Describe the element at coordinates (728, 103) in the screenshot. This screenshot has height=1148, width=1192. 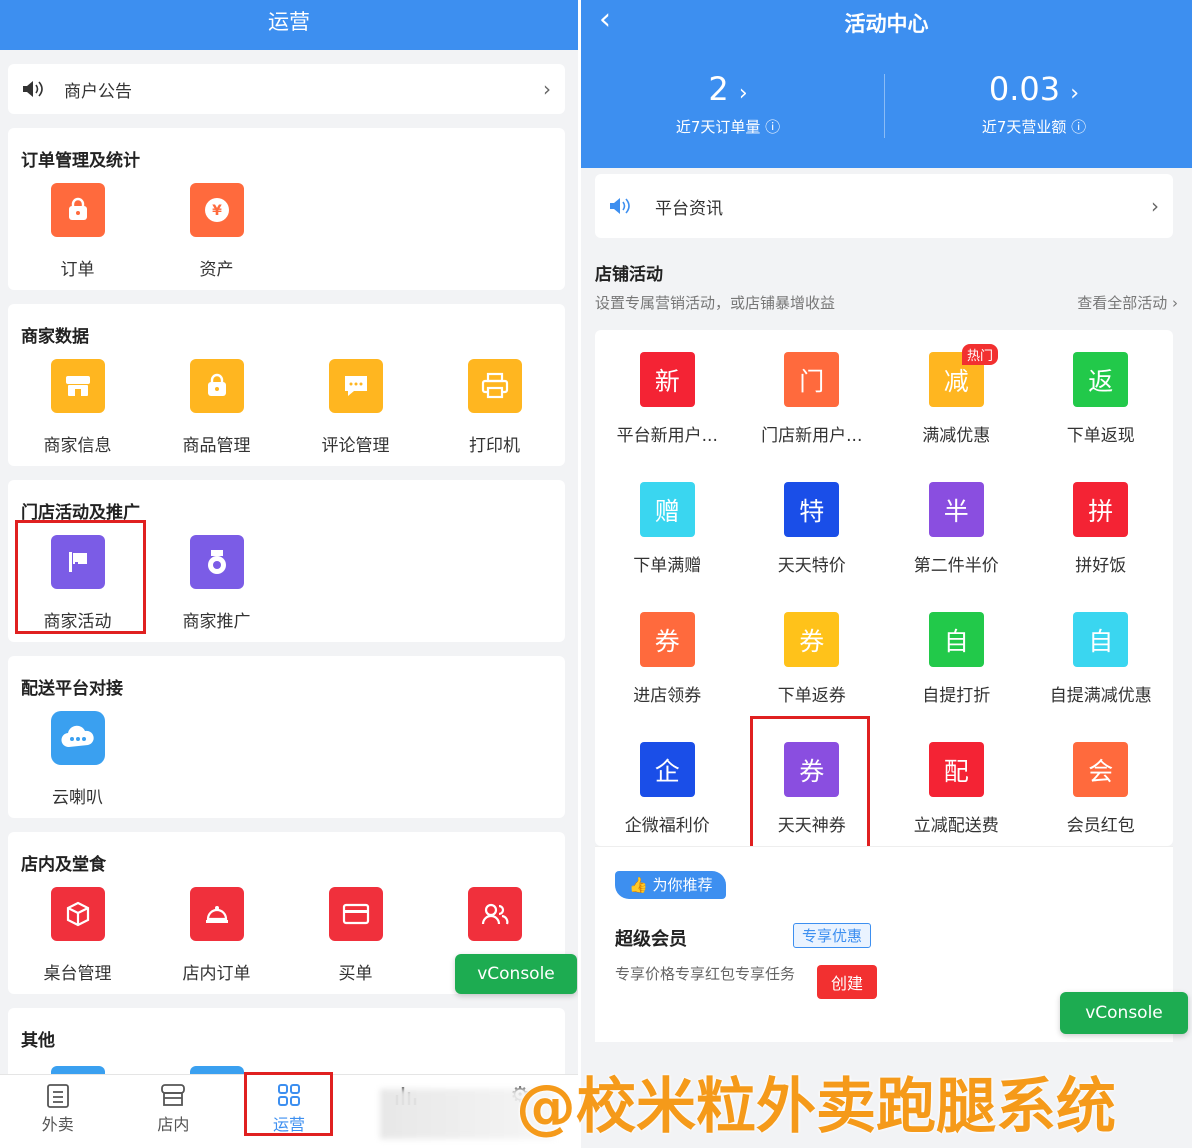
I see `stat-orders: 2 › 近7天订单量 ⓘ` at that location.